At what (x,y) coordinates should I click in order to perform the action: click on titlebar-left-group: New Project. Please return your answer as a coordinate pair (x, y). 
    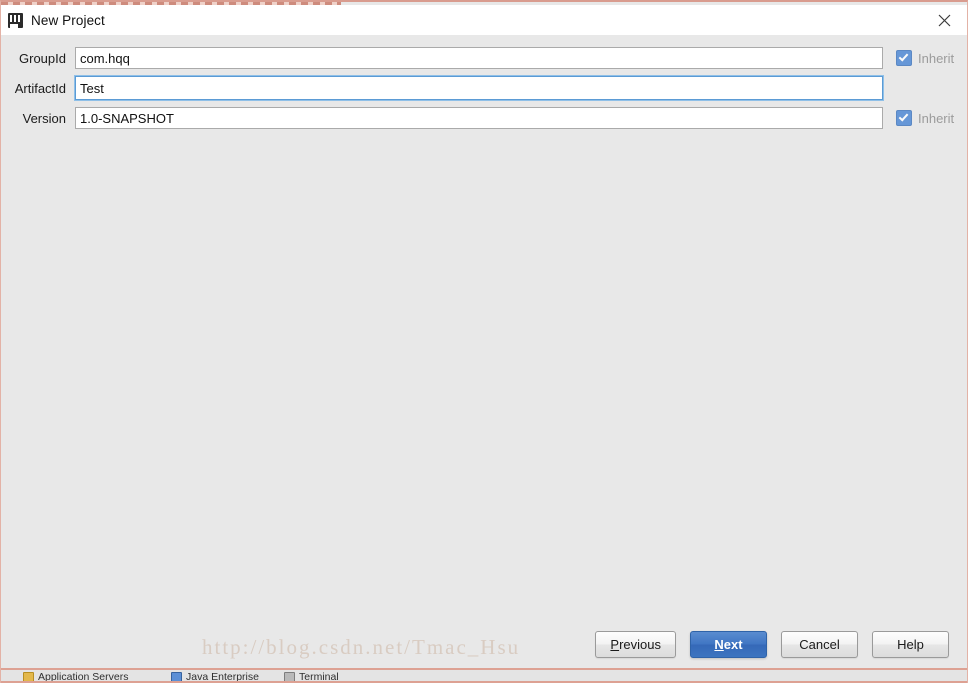
    Looking at the image, I should click on (461, 20).